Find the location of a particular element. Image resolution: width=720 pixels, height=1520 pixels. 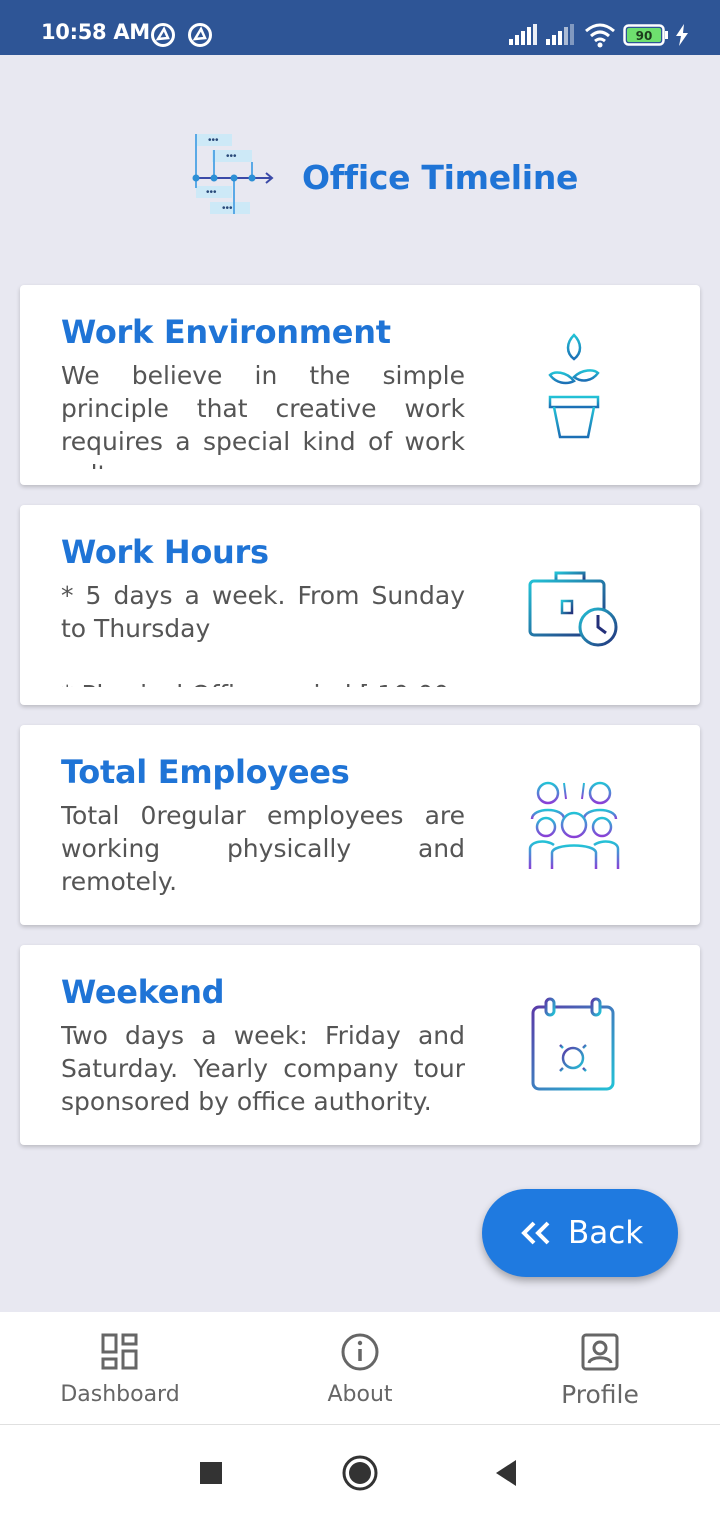

page-title: Office Timeline is located at coordinates (440, 177).